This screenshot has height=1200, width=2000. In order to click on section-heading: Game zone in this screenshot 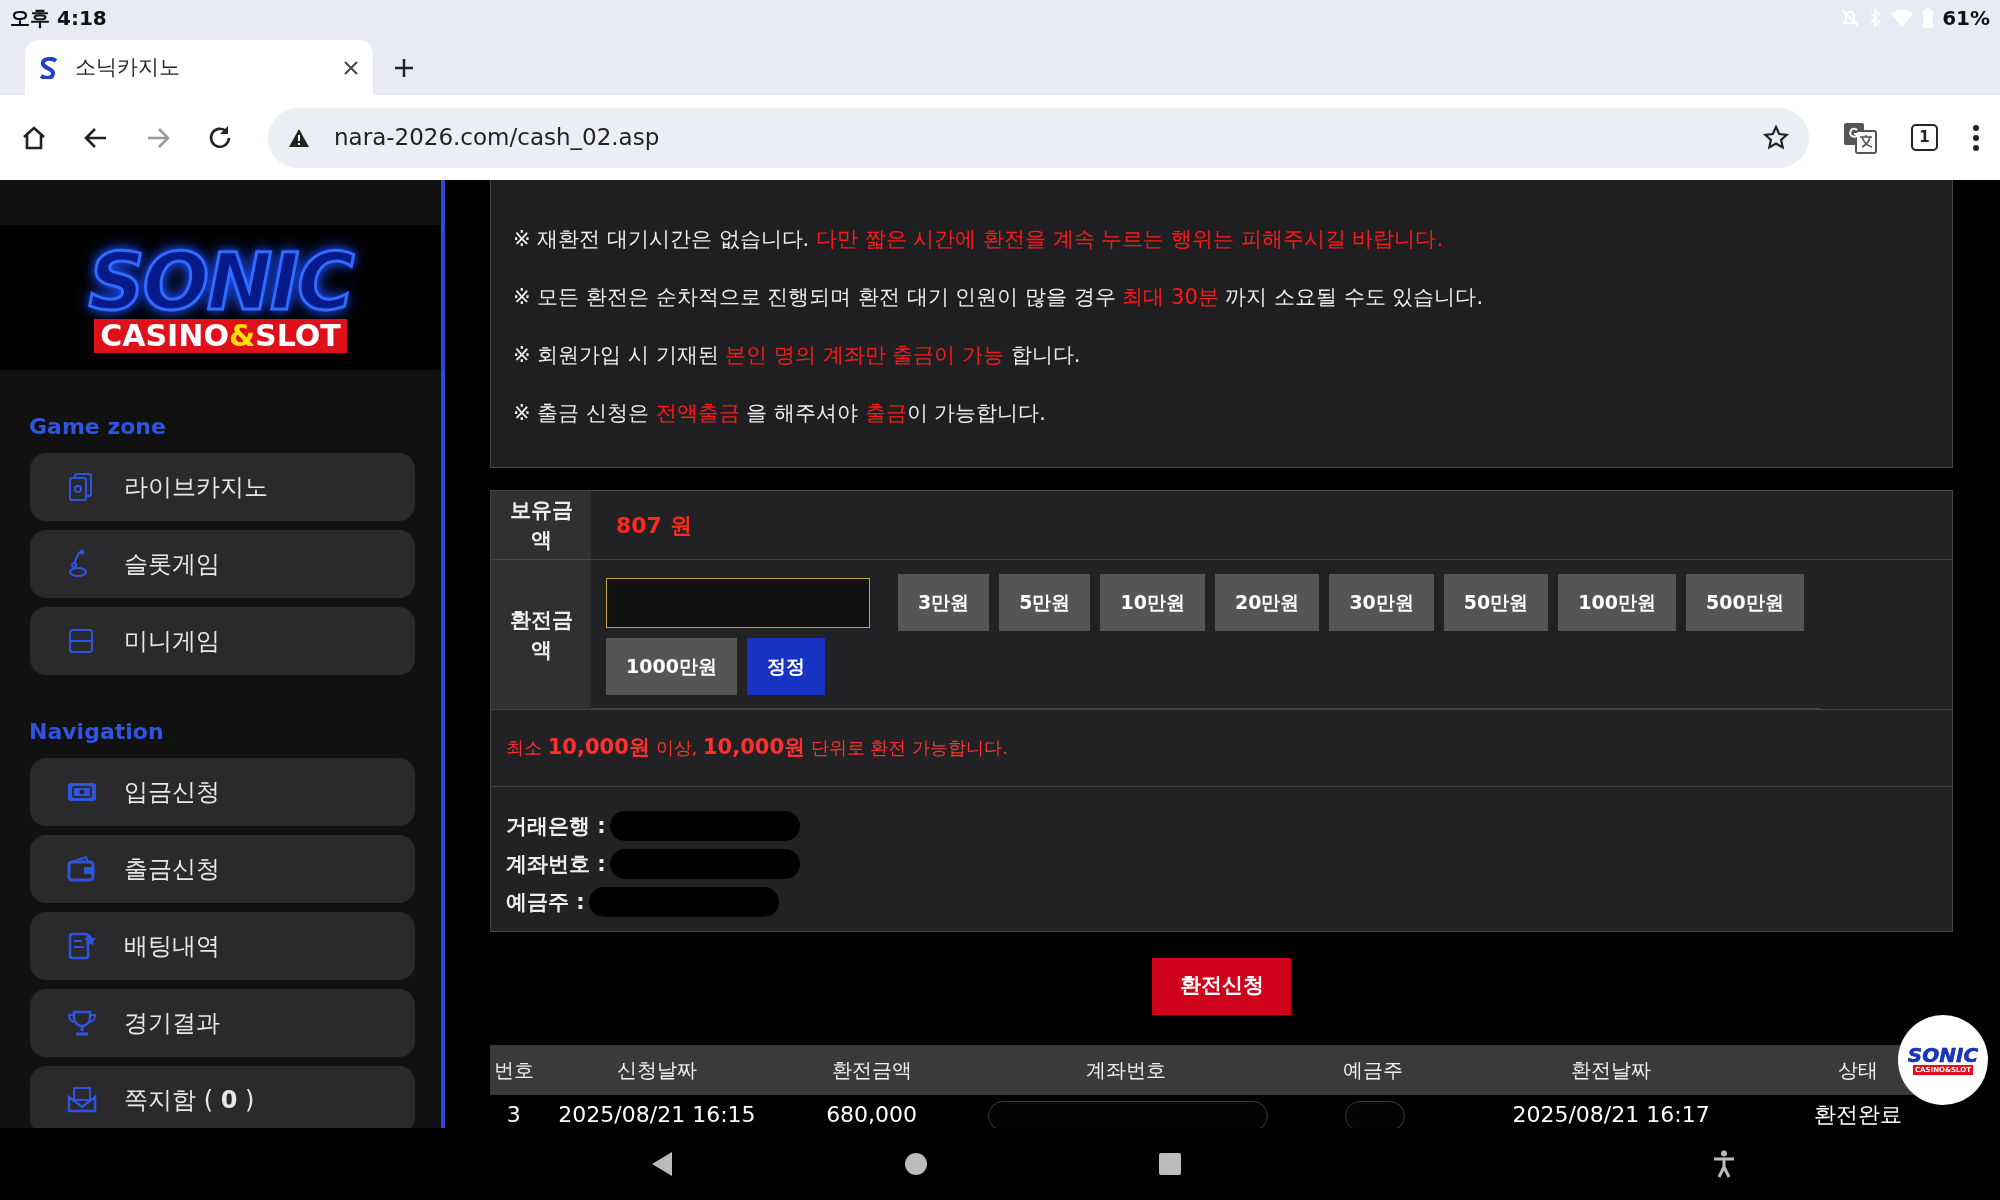, I will do `click(98, 427)`.